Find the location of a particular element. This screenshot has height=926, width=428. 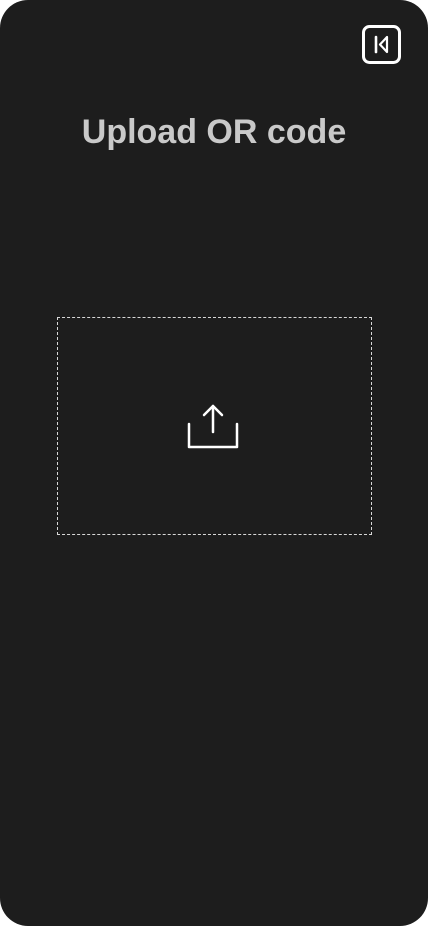

app-logo-icon is located at coordinates (381, 44).